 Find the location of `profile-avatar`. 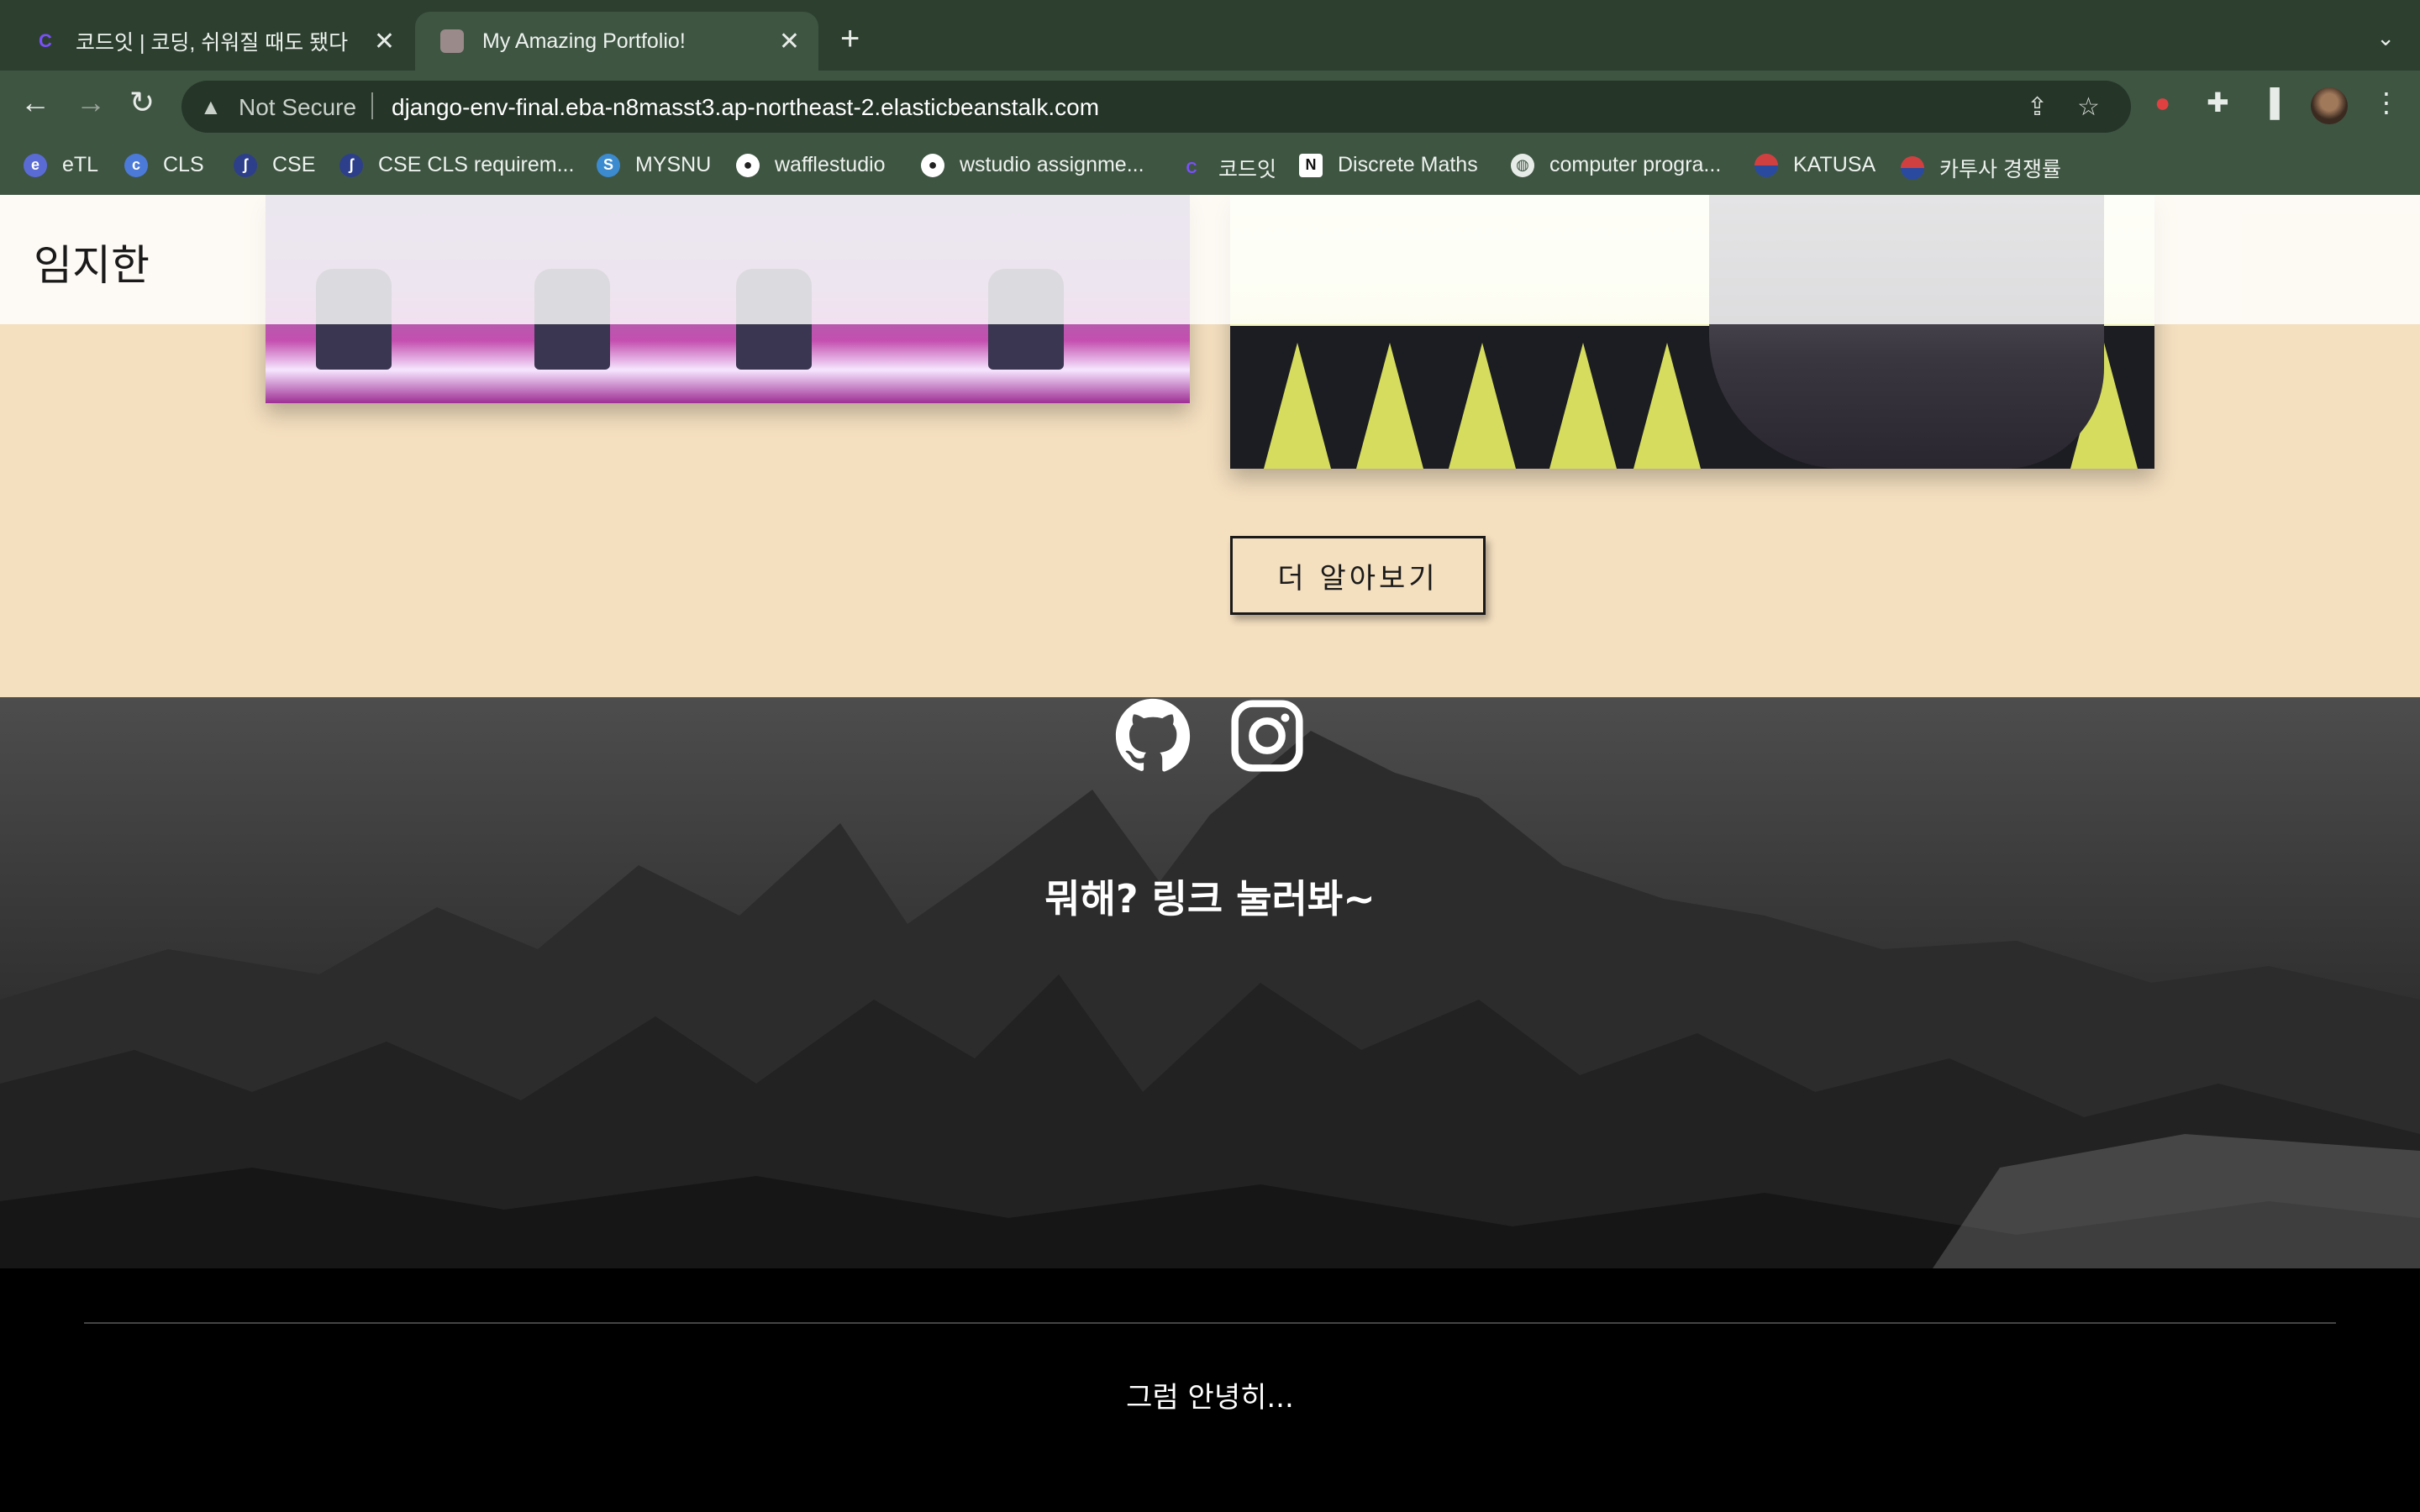

profile-avatar is located at coordinates (2329, 105).